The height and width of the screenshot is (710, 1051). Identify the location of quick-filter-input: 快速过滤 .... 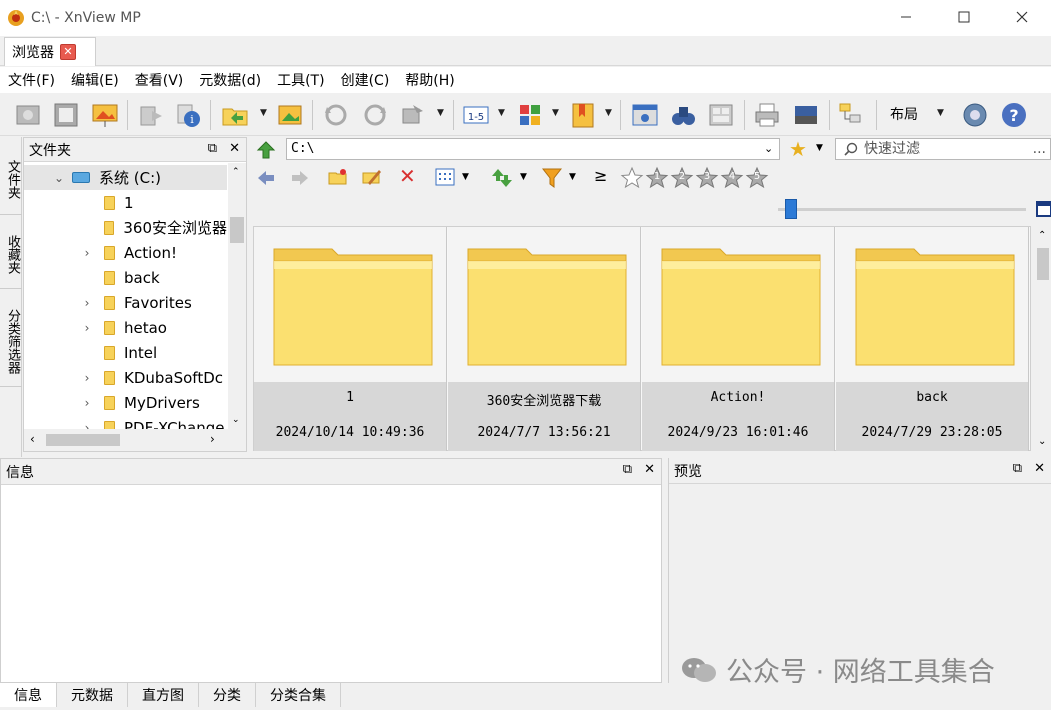
(943, 149).